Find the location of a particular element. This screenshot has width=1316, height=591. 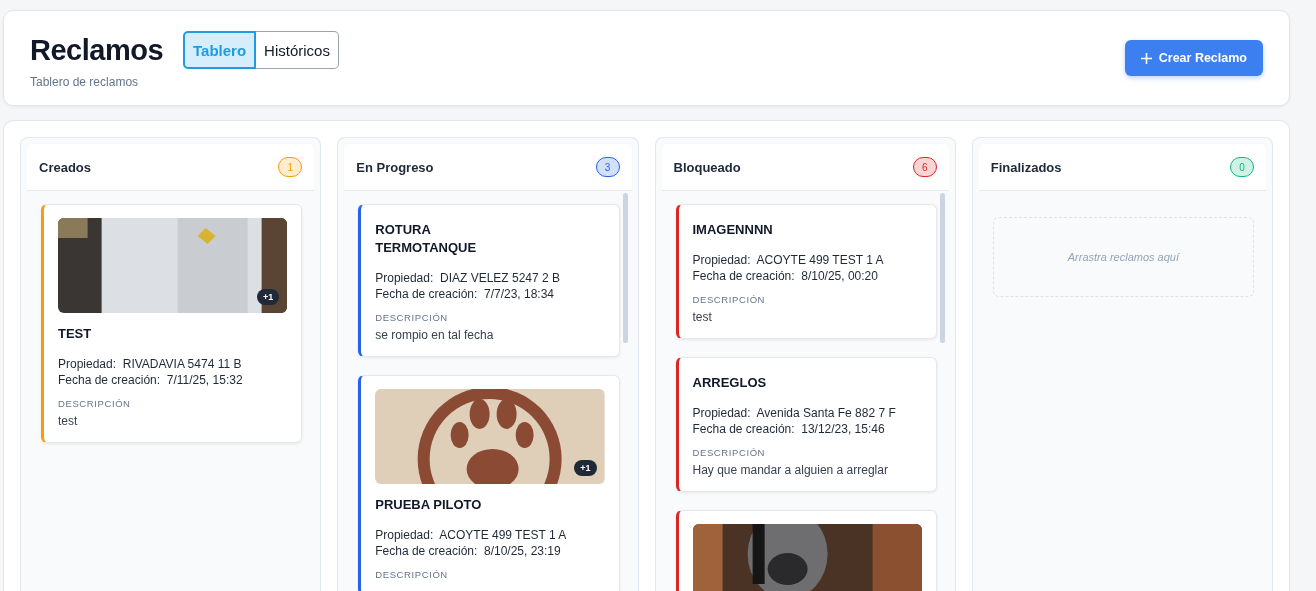

drop-hint: Arrastra reclamos aquí is located at coordinates (1123, 257).